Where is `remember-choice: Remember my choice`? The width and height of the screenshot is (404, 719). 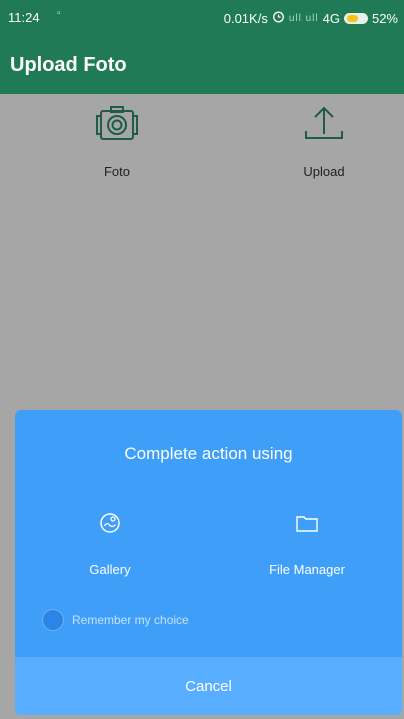
remember-choice: Remember my choice is located at coordinates (115, 620).